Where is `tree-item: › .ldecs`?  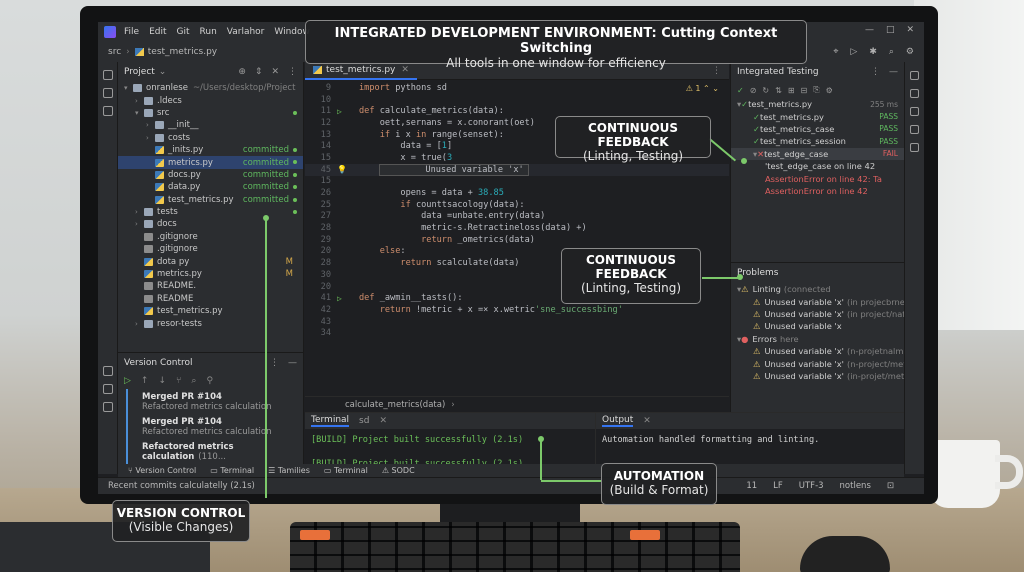 tree-item: › .ldecs is located at coordinates (210, 100).